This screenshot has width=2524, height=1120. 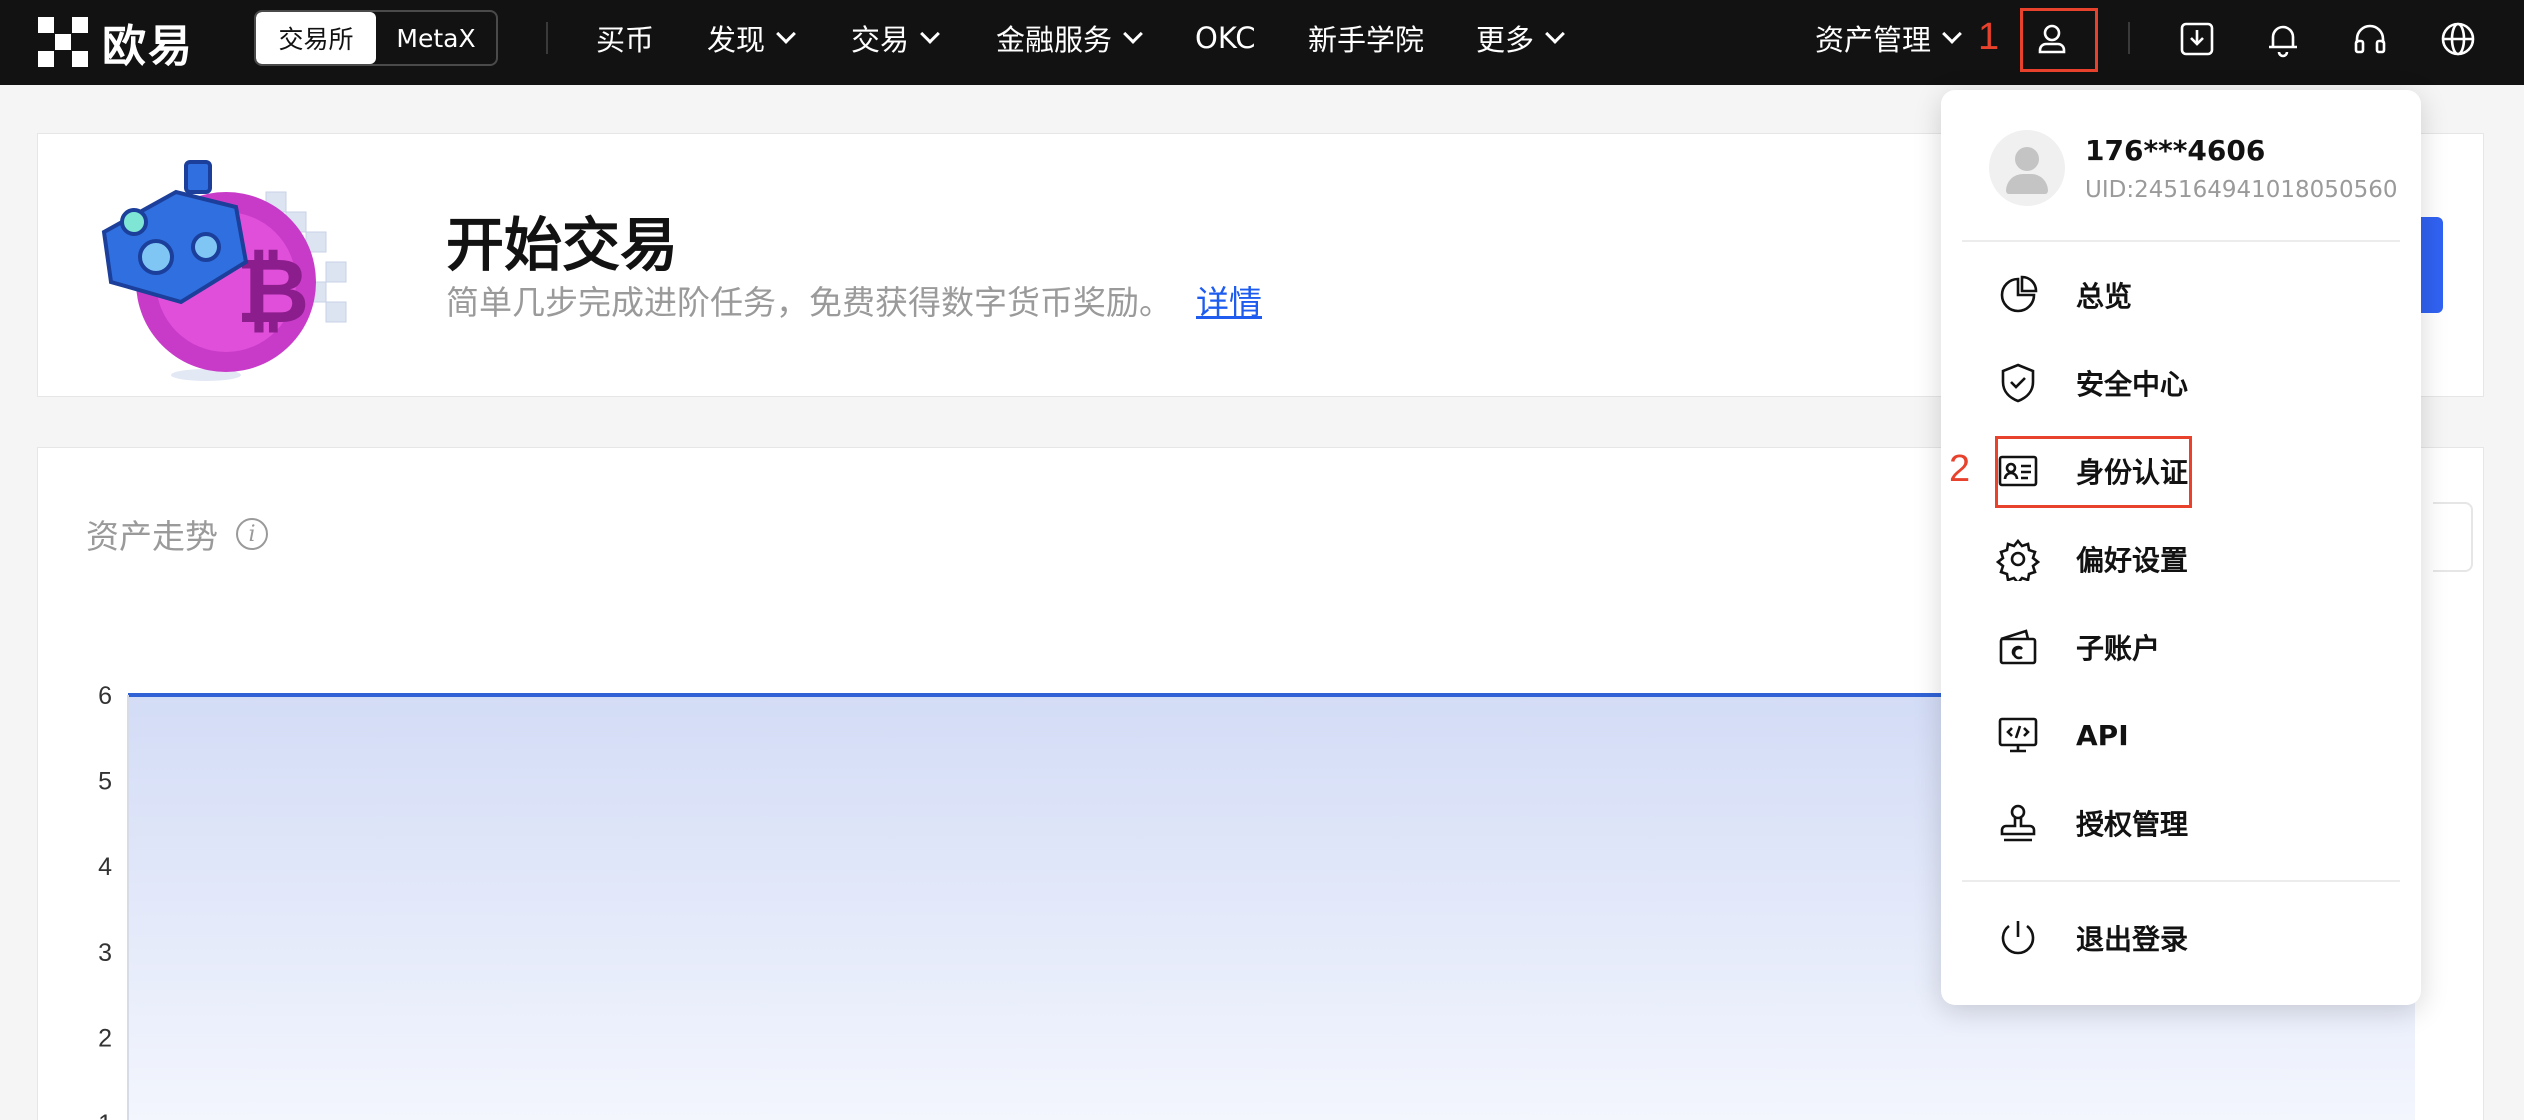 I want to click on asset-trend-title-row: 资产走势 i, so click(x=177, y=534).